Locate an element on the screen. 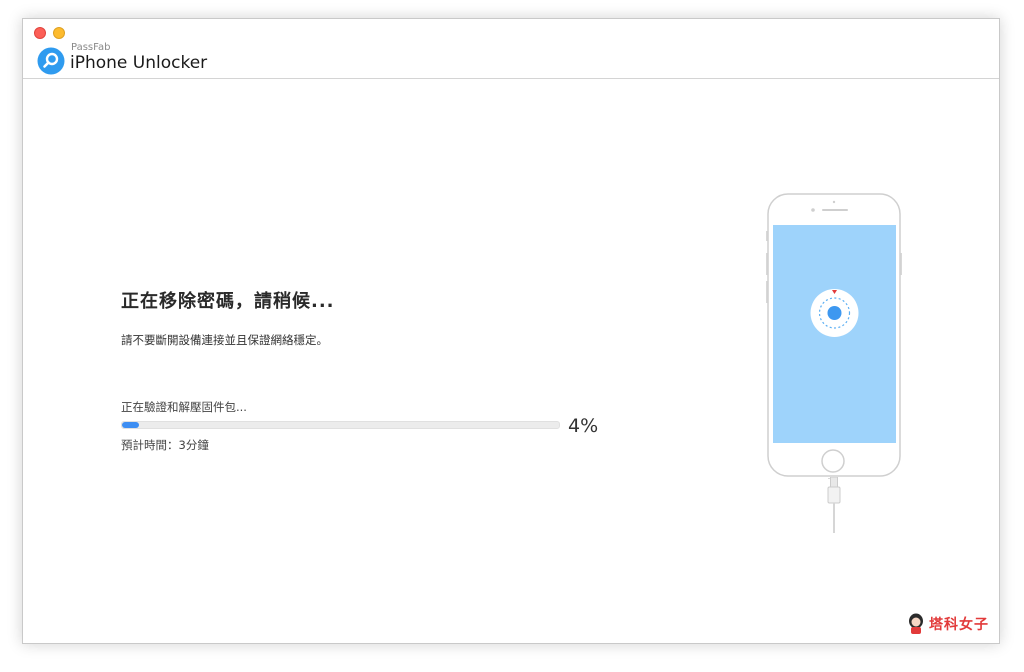 This screenshot has width=1024, height=672. progress-bar is located at coordinates (340, 425).